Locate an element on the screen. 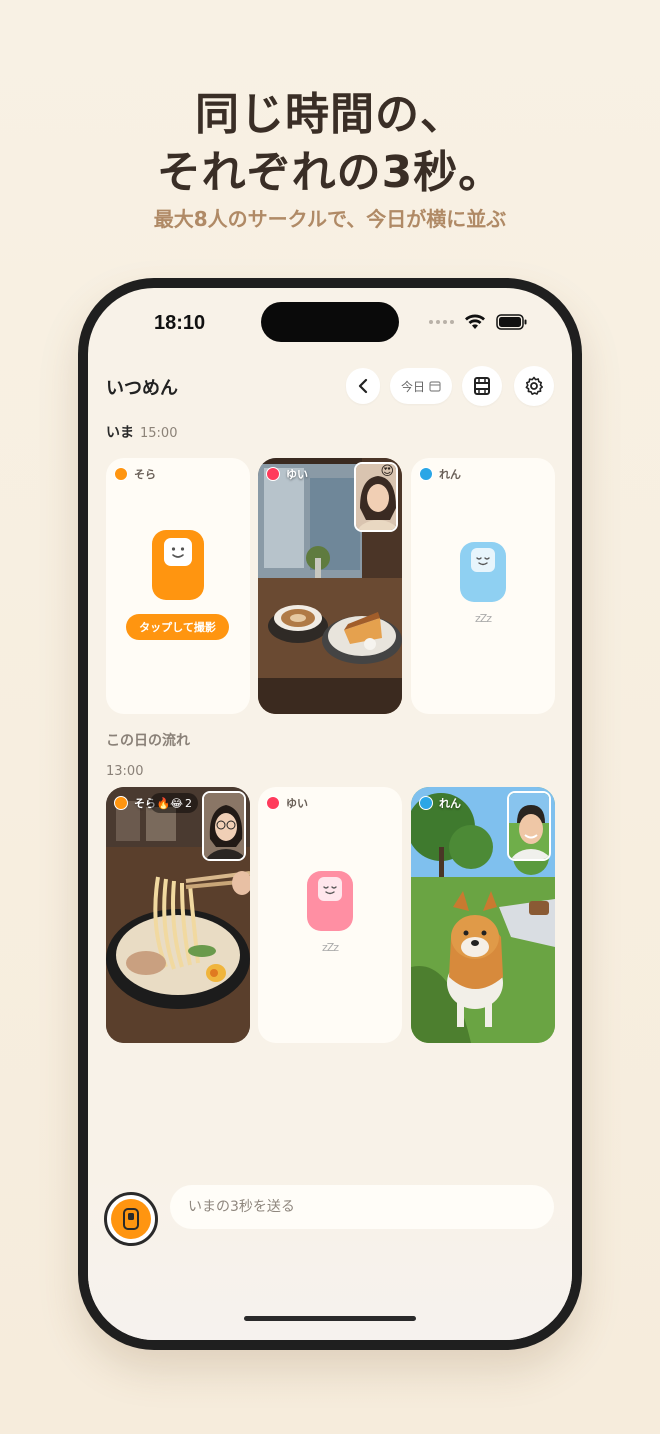 The image size is (660, 1434). flow-section-heading: この日の流れ is located at coordinates (148, 741).